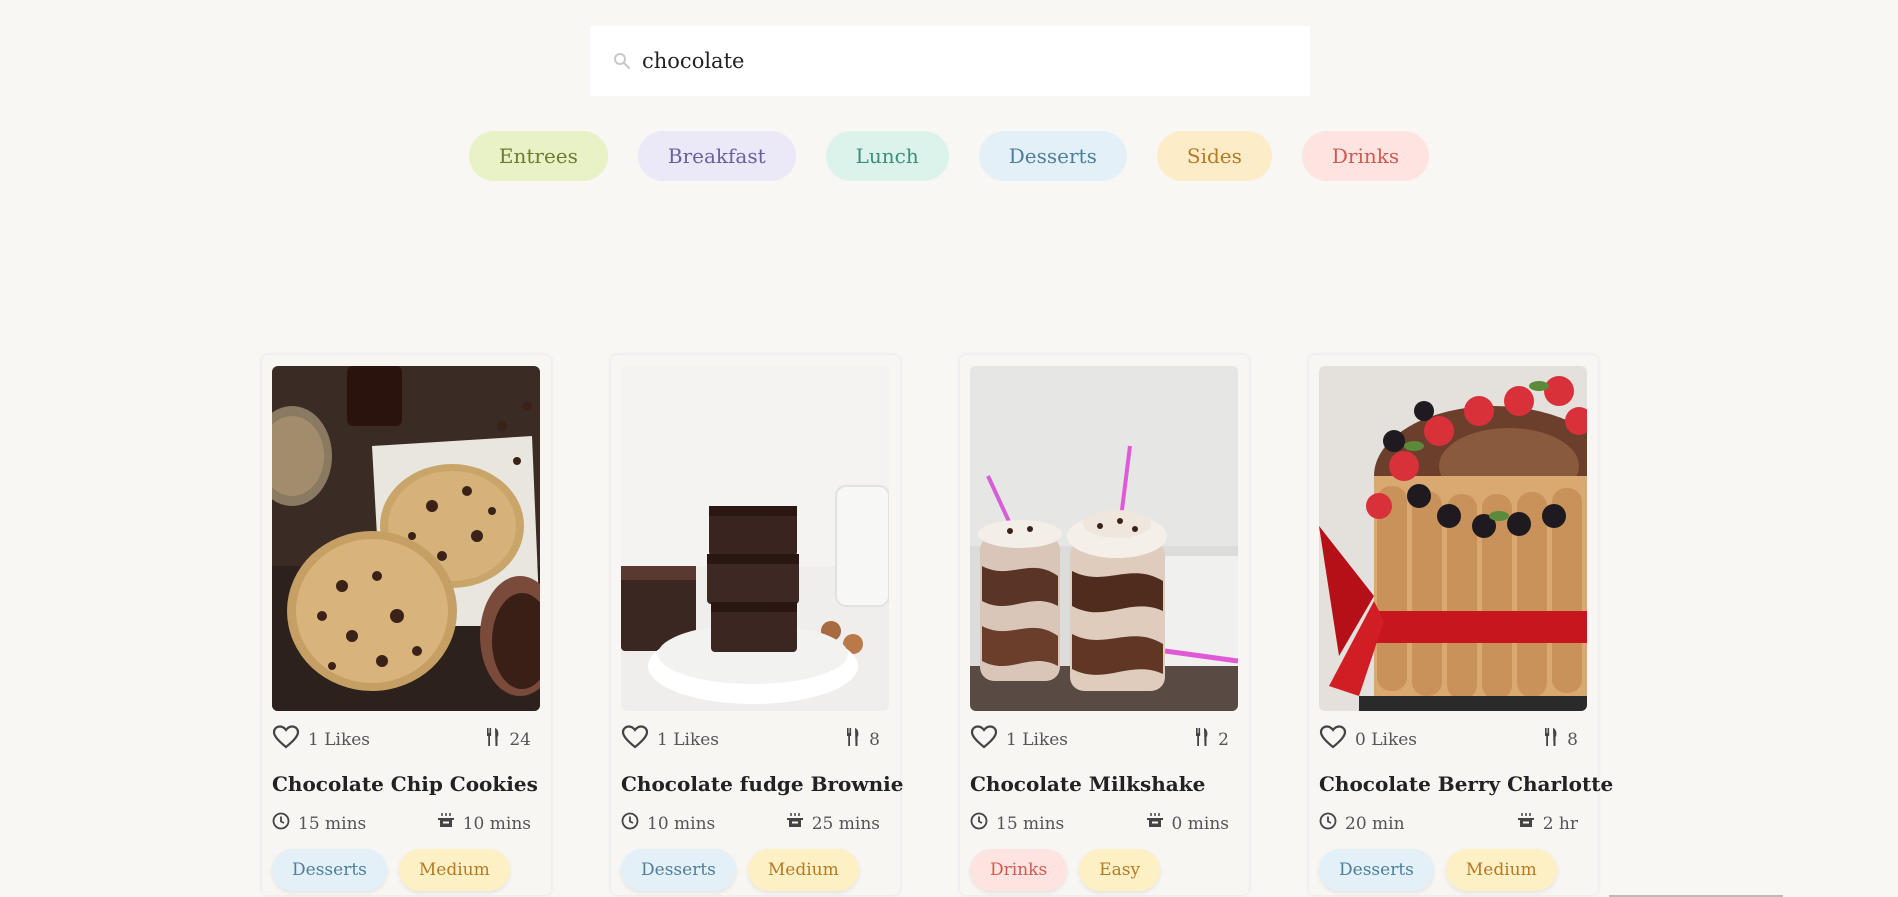  Describe the element at coordinates (1560, 823) in the screenshot. I see `cook-time-value: 2 hr` at that location.